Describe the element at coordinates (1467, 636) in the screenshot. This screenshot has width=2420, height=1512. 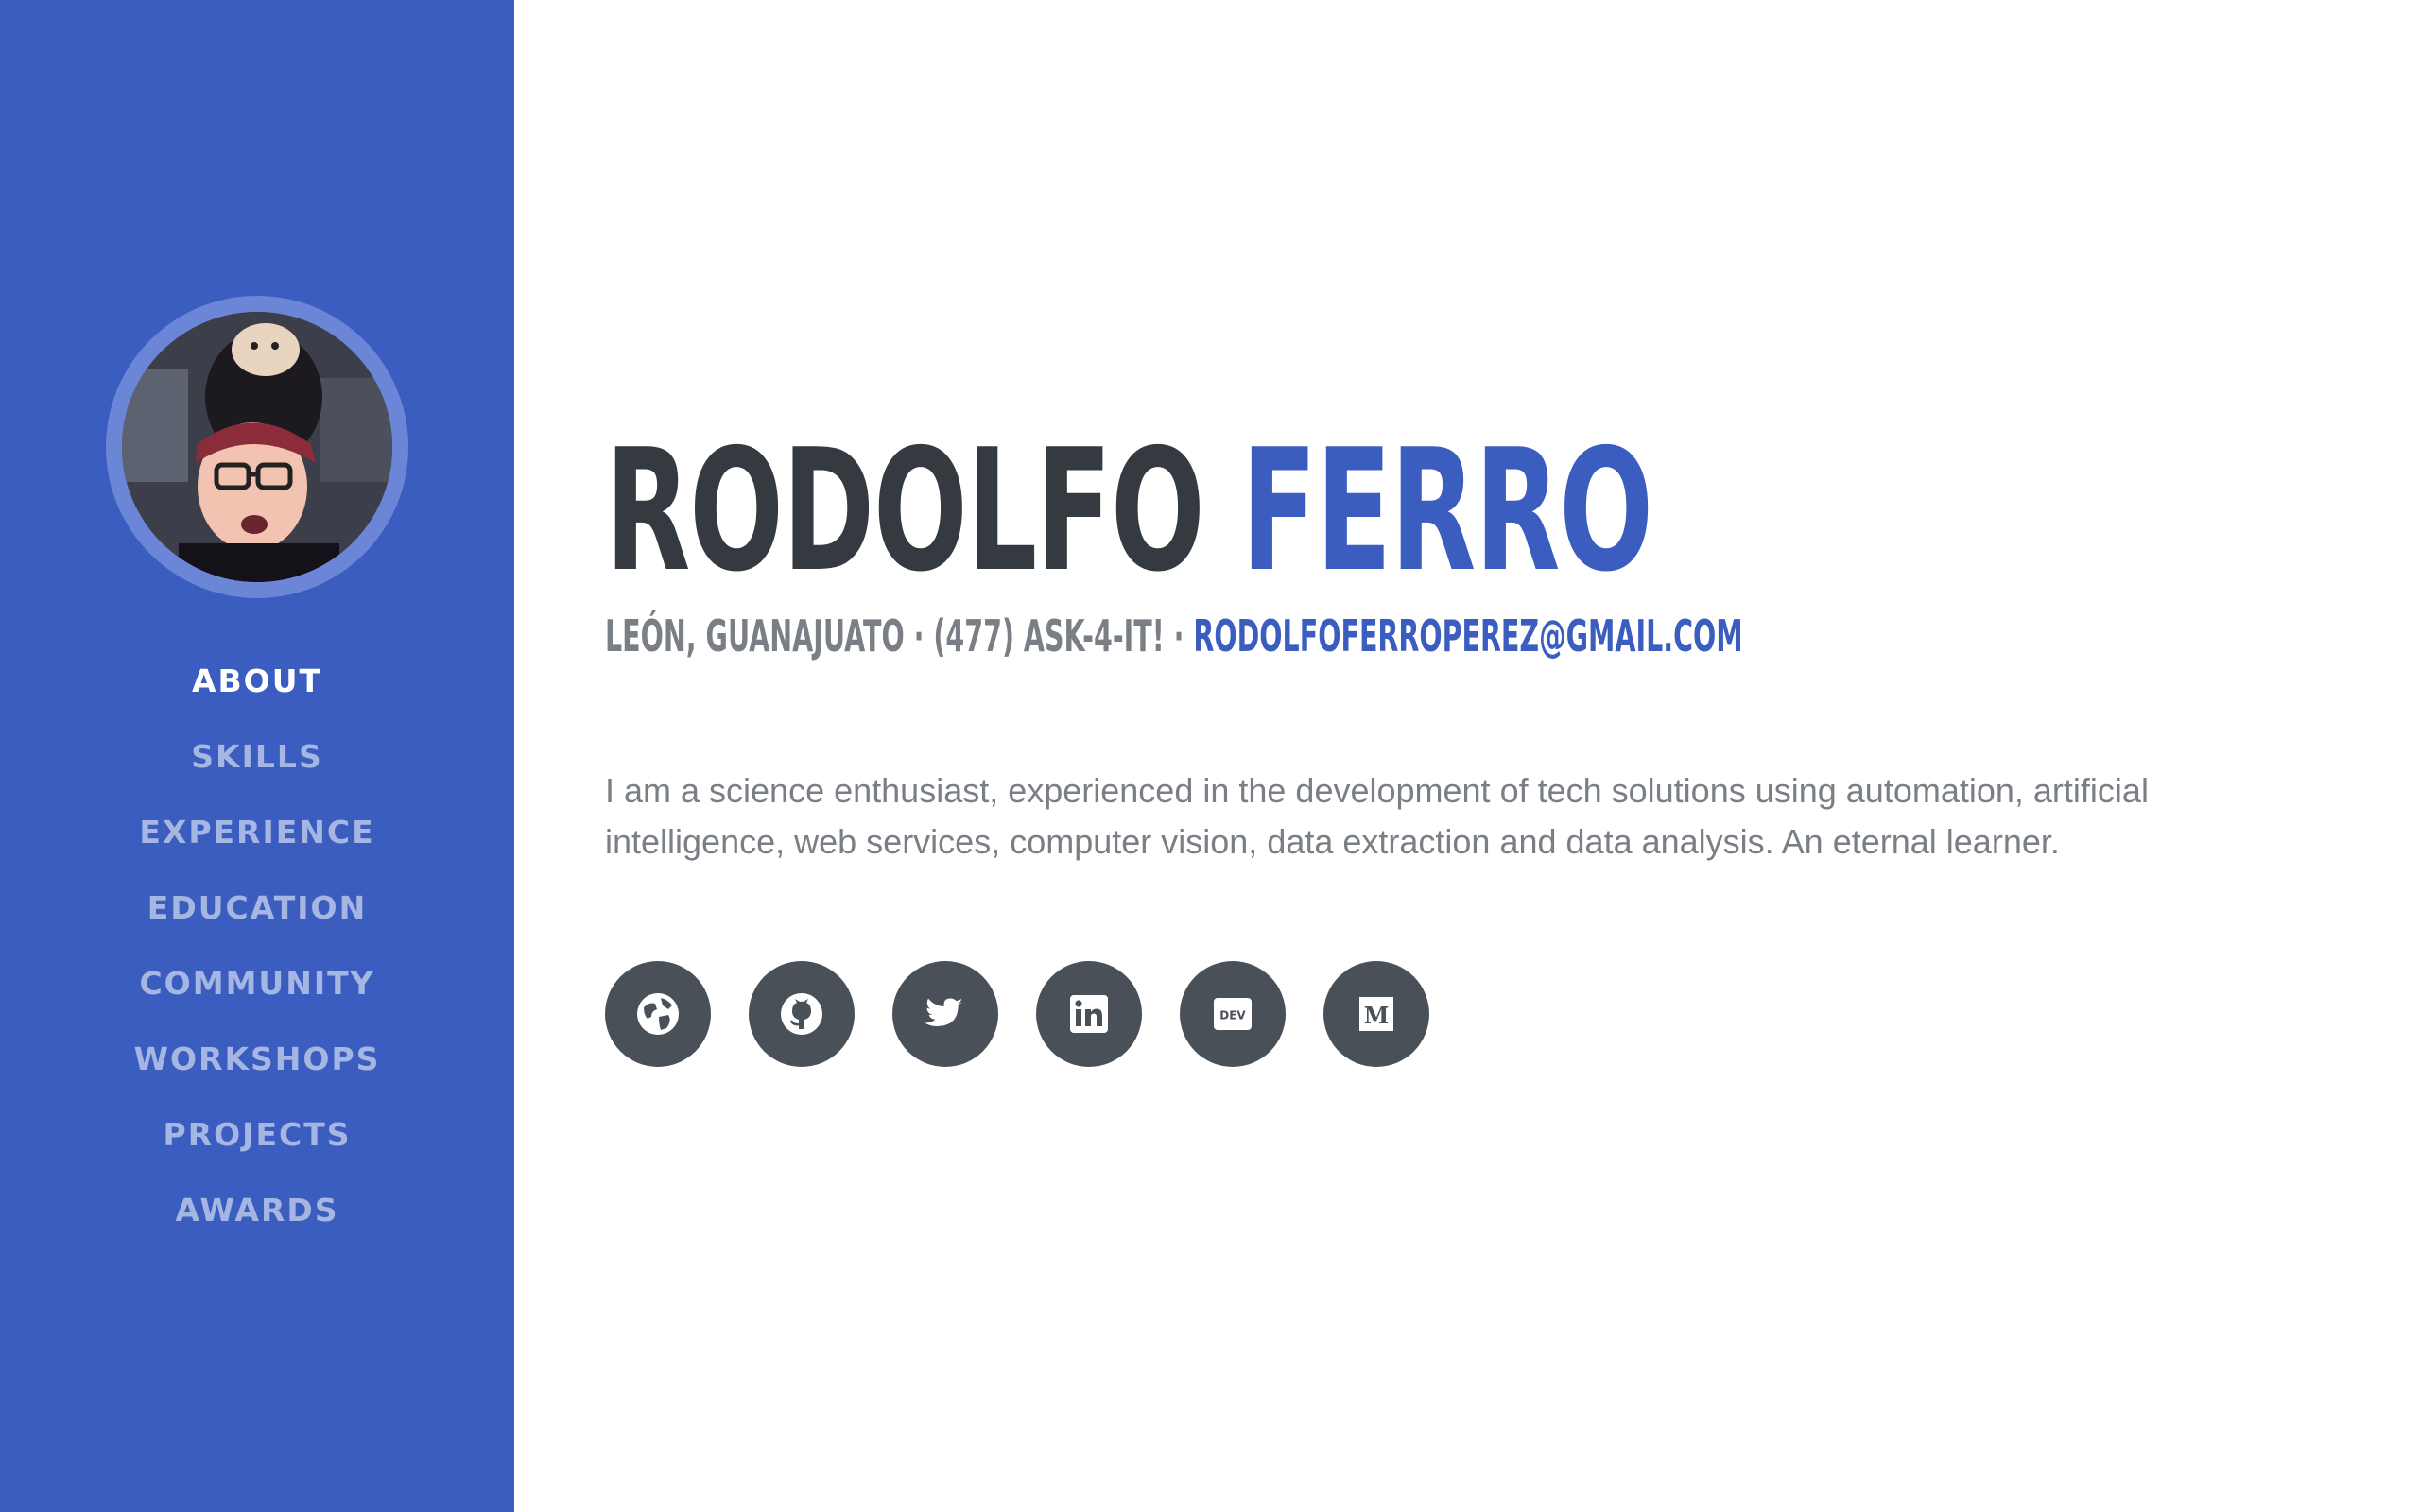
I see `email-link: RODOLFOFERROPEREZ@GMAIL.COM` at that location.